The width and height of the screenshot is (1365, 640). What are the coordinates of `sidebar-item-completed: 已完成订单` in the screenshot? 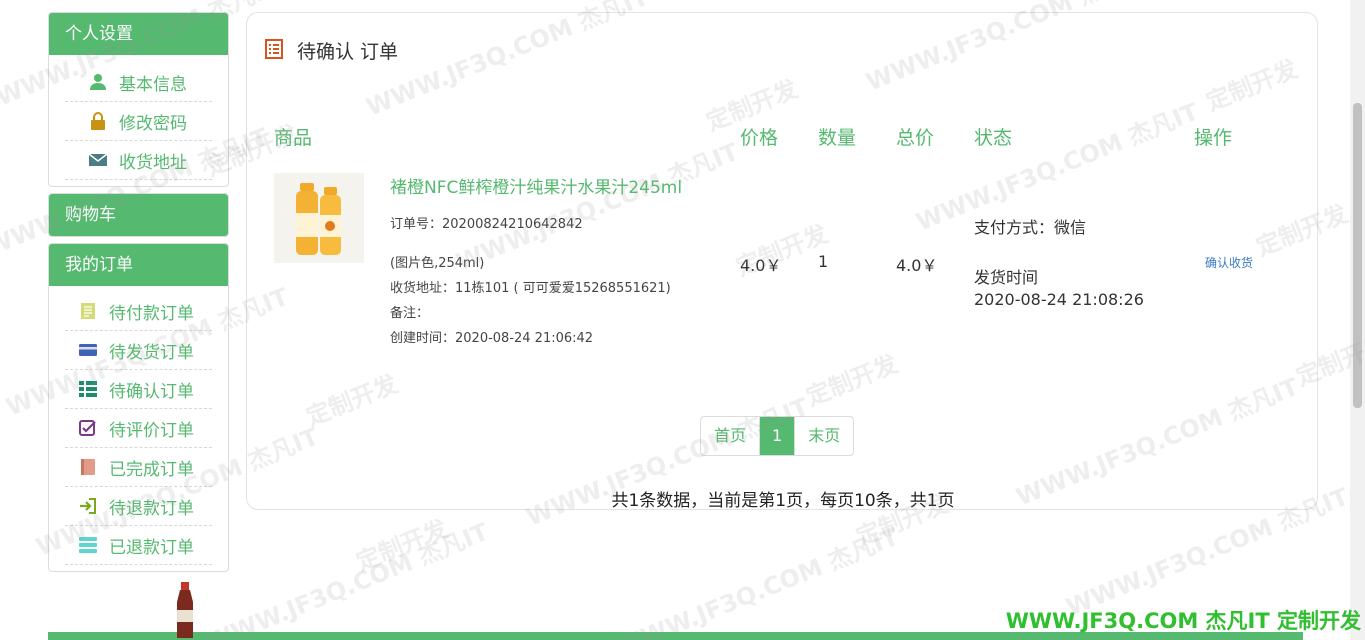 It's located at (138, 467).